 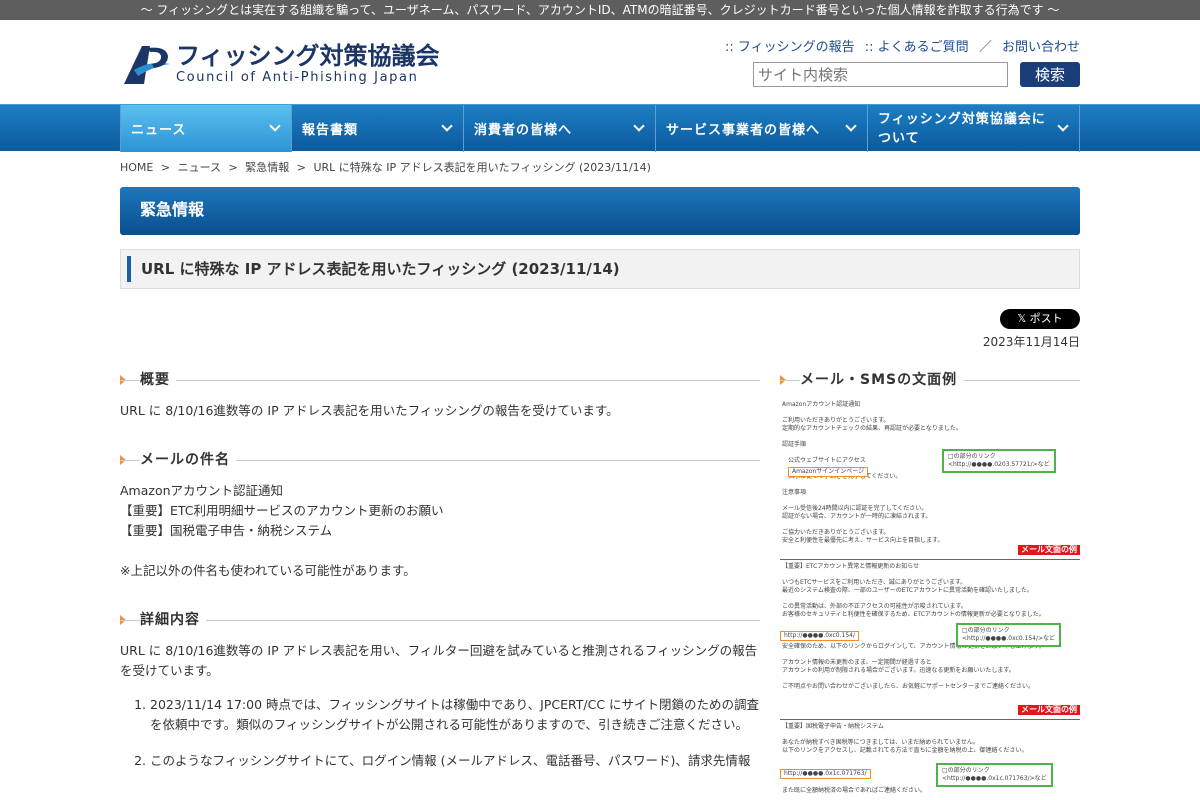 I want to click on breadcrumb-news: ニュース, so click(x=199, y=167).